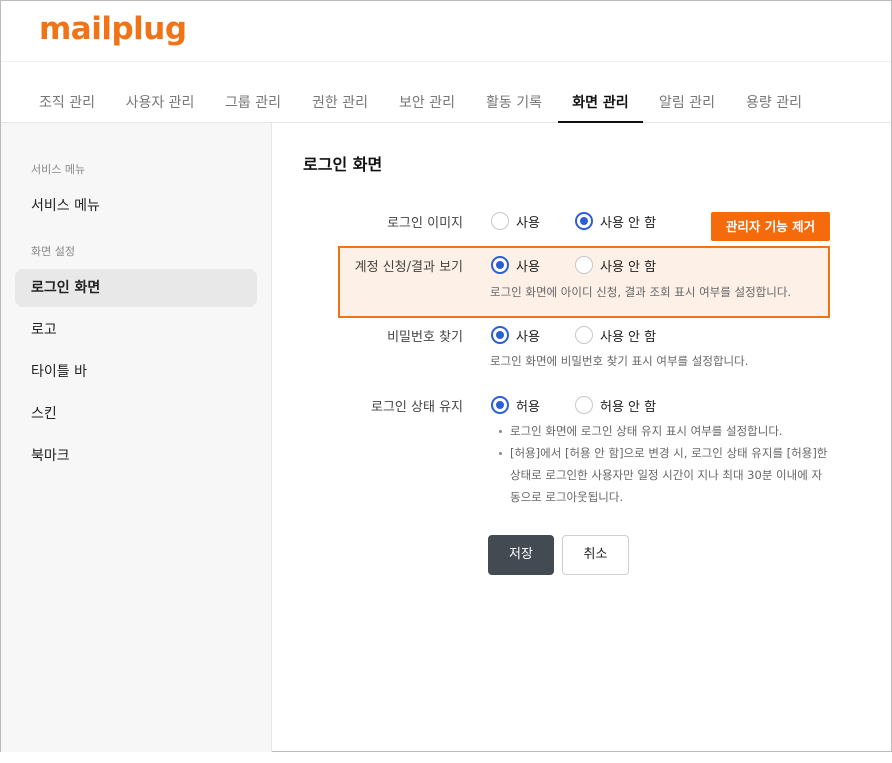 This screenshot has height=763, width=892. What do you see at coordinates (528, 335) in the screenshot?
I see `find-password-use-label: 사용` at bounding box center [528, 335].